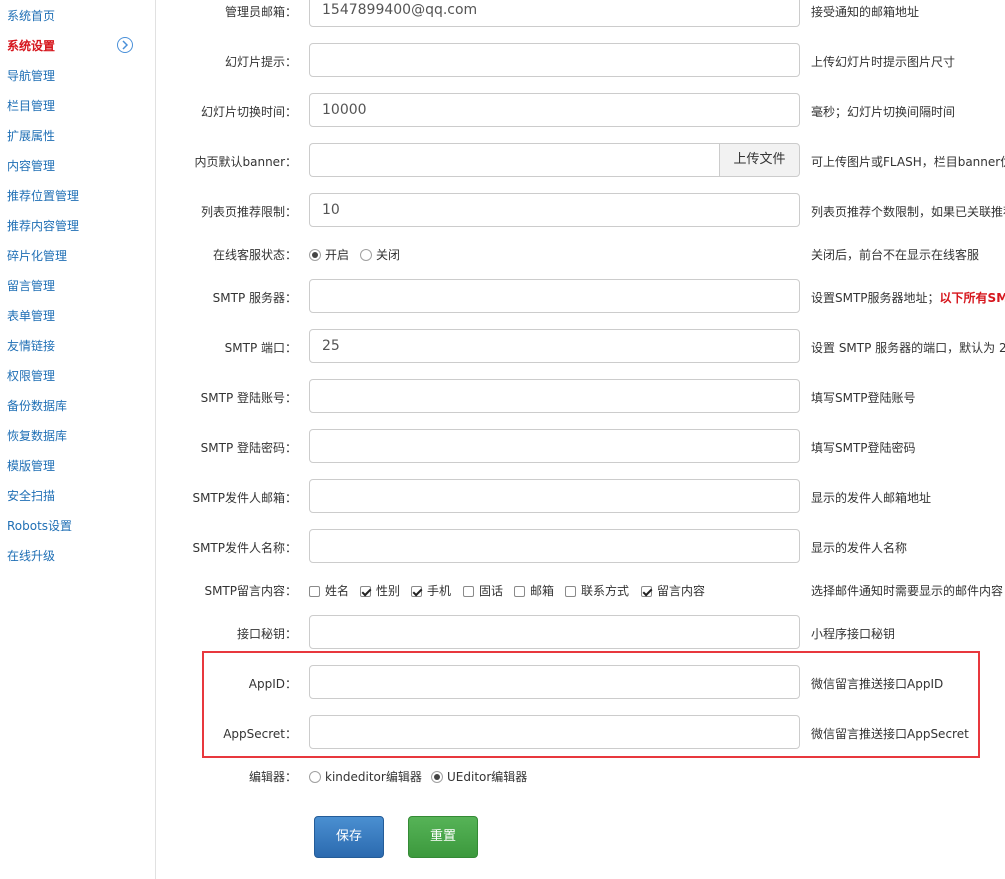 Image resolution: width=1005 pixels, height=879 pixels. I want to click on smtp-account-hint: 填写SMTP登陆账号, so click(863, 398).